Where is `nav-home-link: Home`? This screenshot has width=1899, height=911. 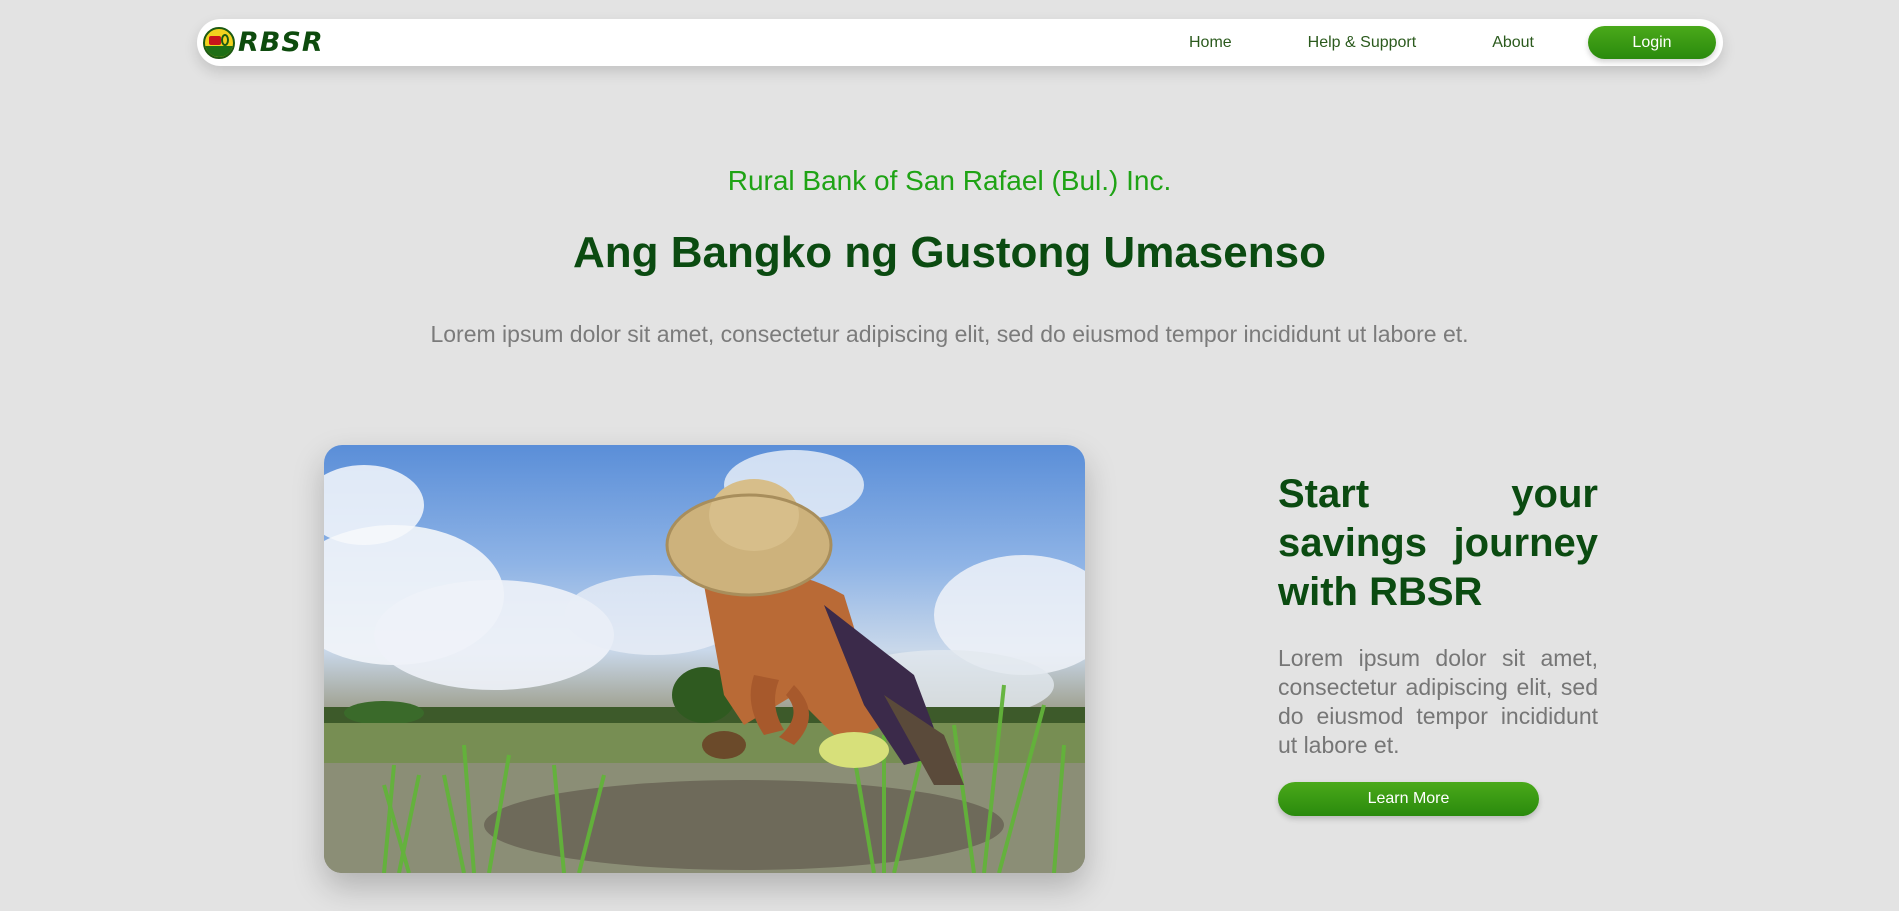
nav-home-link: Home is located at coordinates (1210, 43).